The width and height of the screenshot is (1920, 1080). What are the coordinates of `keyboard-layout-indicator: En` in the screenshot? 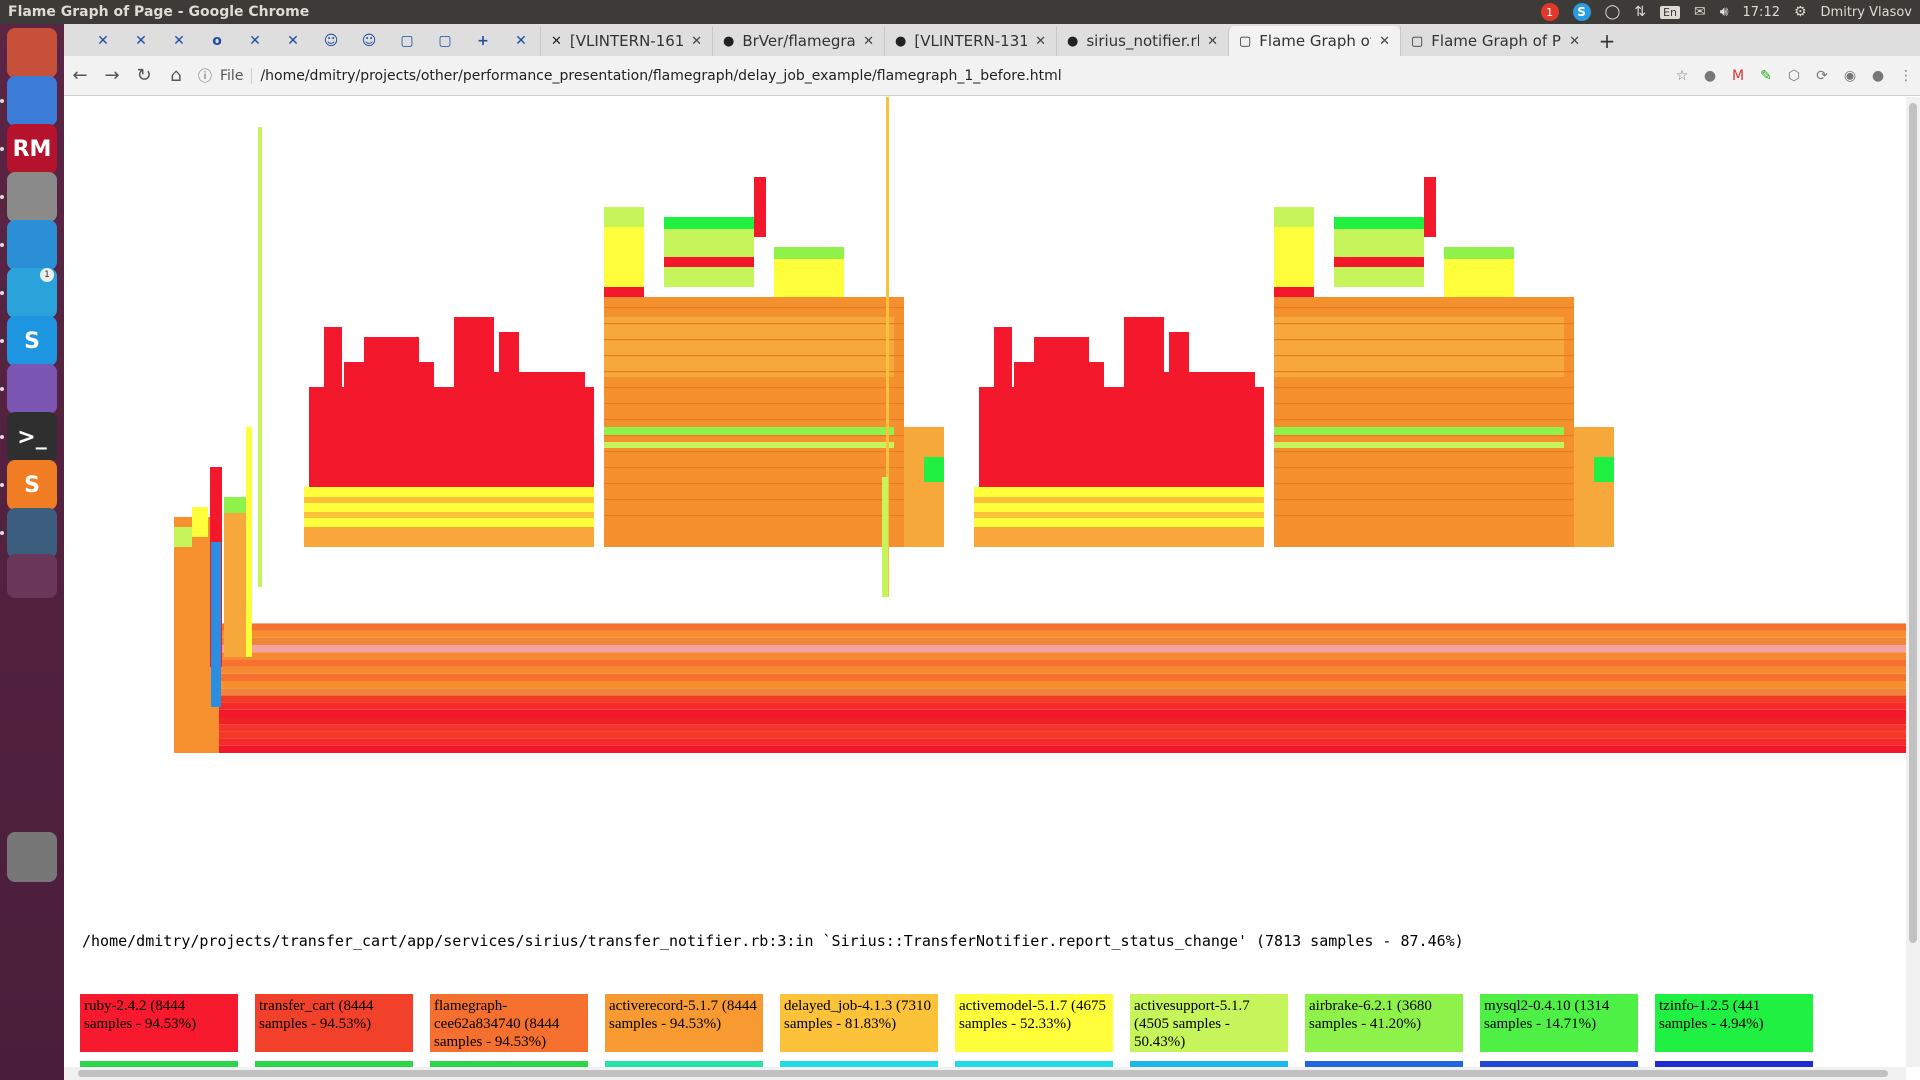 It's located at (1670, 12).